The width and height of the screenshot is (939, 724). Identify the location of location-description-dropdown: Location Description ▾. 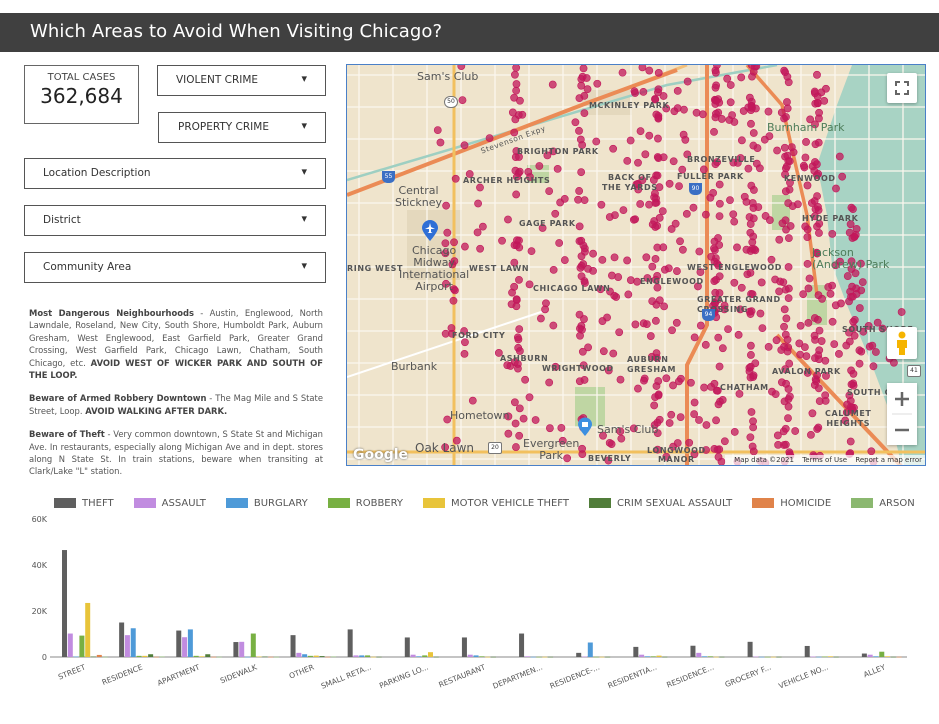
(175, 173).